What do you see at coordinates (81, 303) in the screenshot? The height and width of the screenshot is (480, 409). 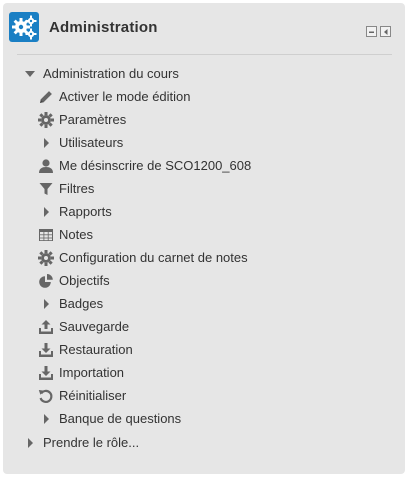 I see `menu-item-label: Badges` at bounding box center [81, 303].